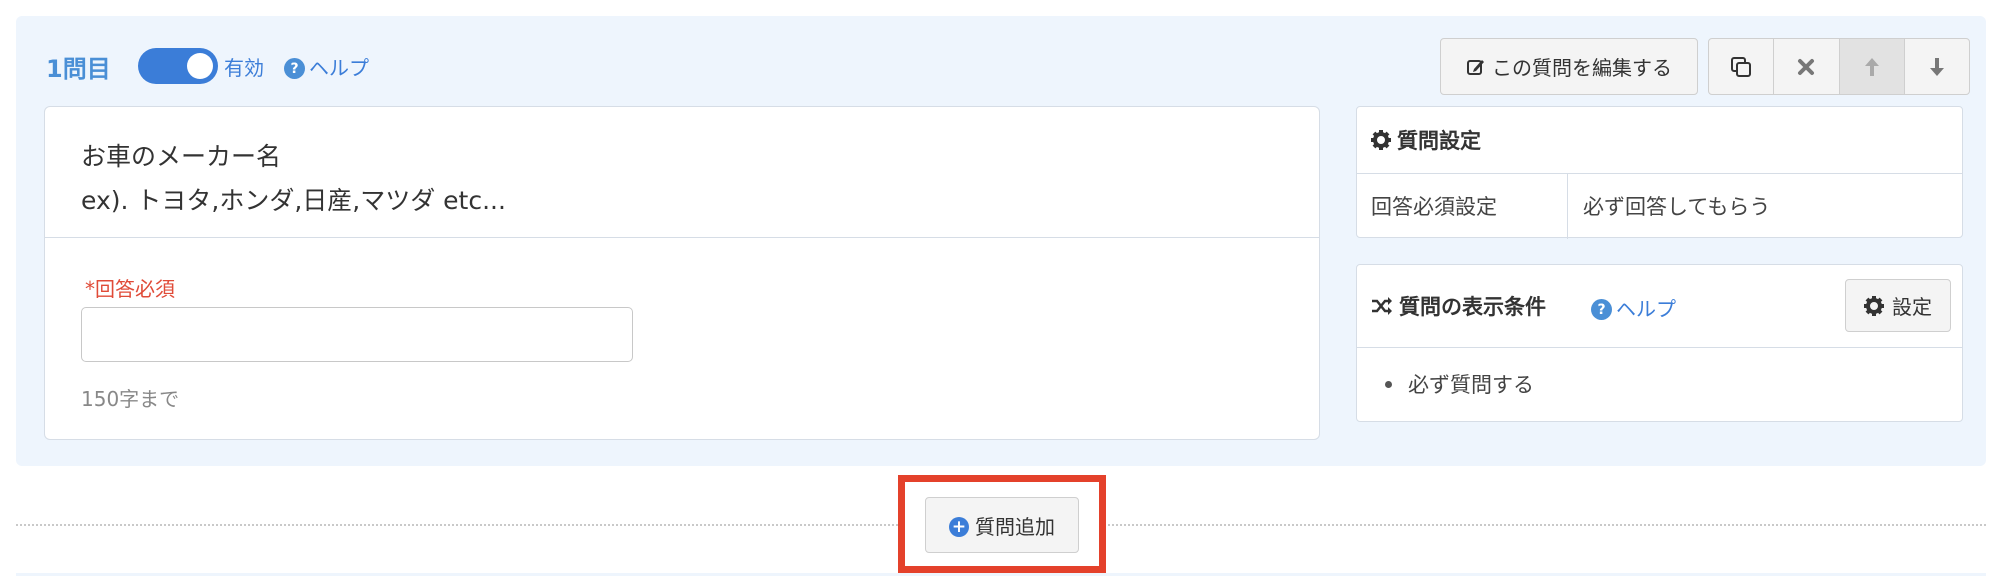  I want to click on add-question-highlight: + 質問追加, so click(1002, 524).